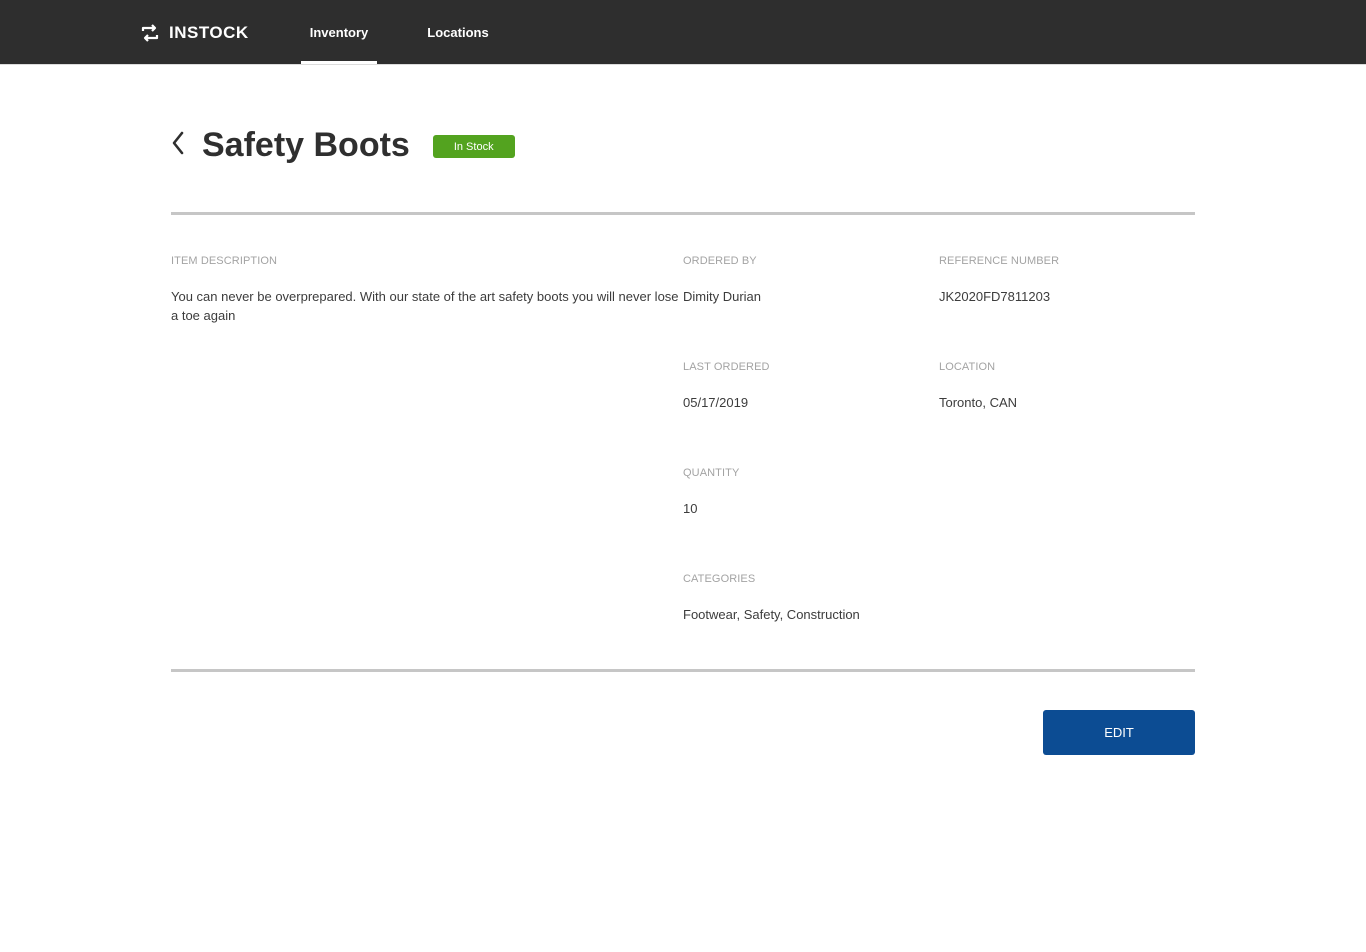 This screenshot has width=1366, height=952. What do you see at coordinates (722, 296) in the screenshot?
I see `ordered-by-value: Dimity Durian` at bounding box center [722, 296].